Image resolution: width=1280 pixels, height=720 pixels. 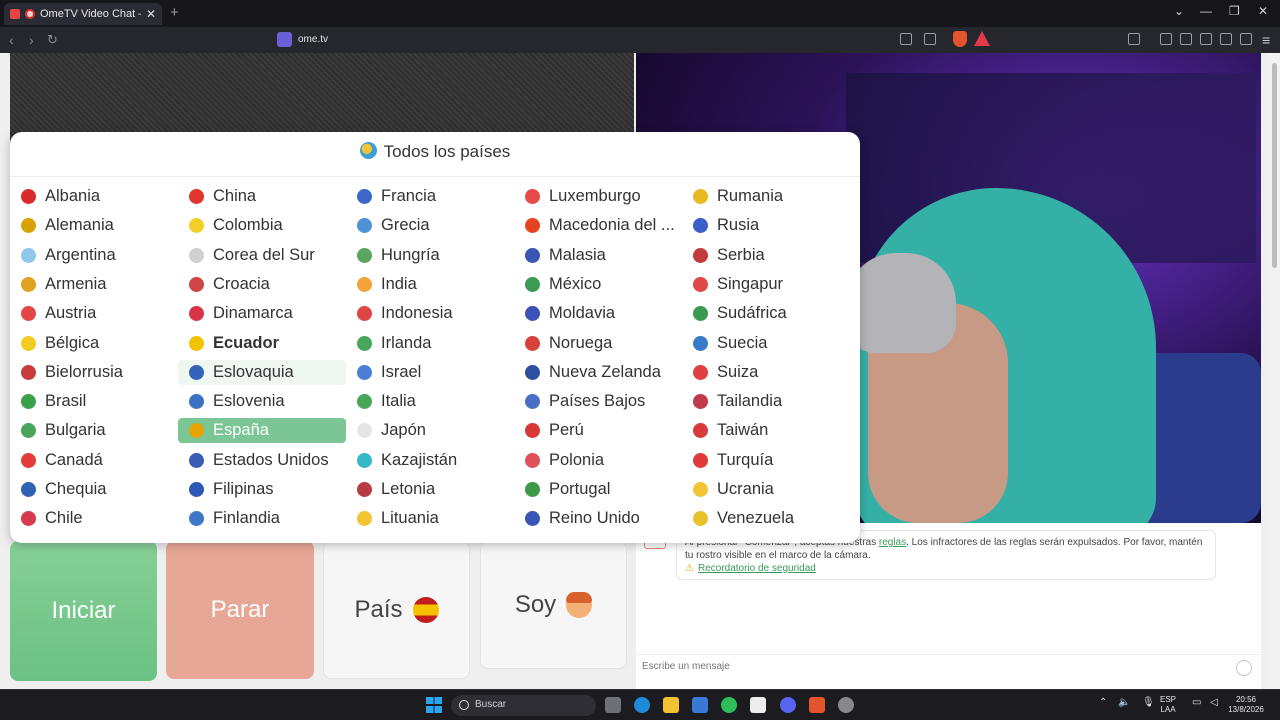 What do you see at coordinates (960, 39) in the screenshot?
I see `brave-shields-icon` at bounding box center [960, 39].